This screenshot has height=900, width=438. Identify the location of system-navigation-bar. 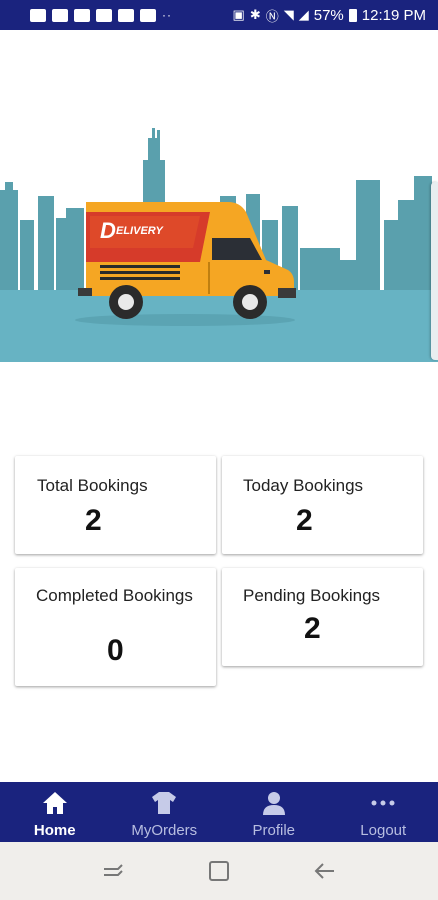
(219, 871).